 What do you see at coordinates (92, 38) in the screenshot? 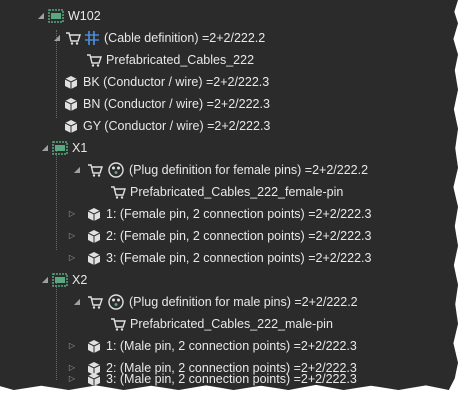
I see `cable-definition-icon` at bounding box center [92, 38].